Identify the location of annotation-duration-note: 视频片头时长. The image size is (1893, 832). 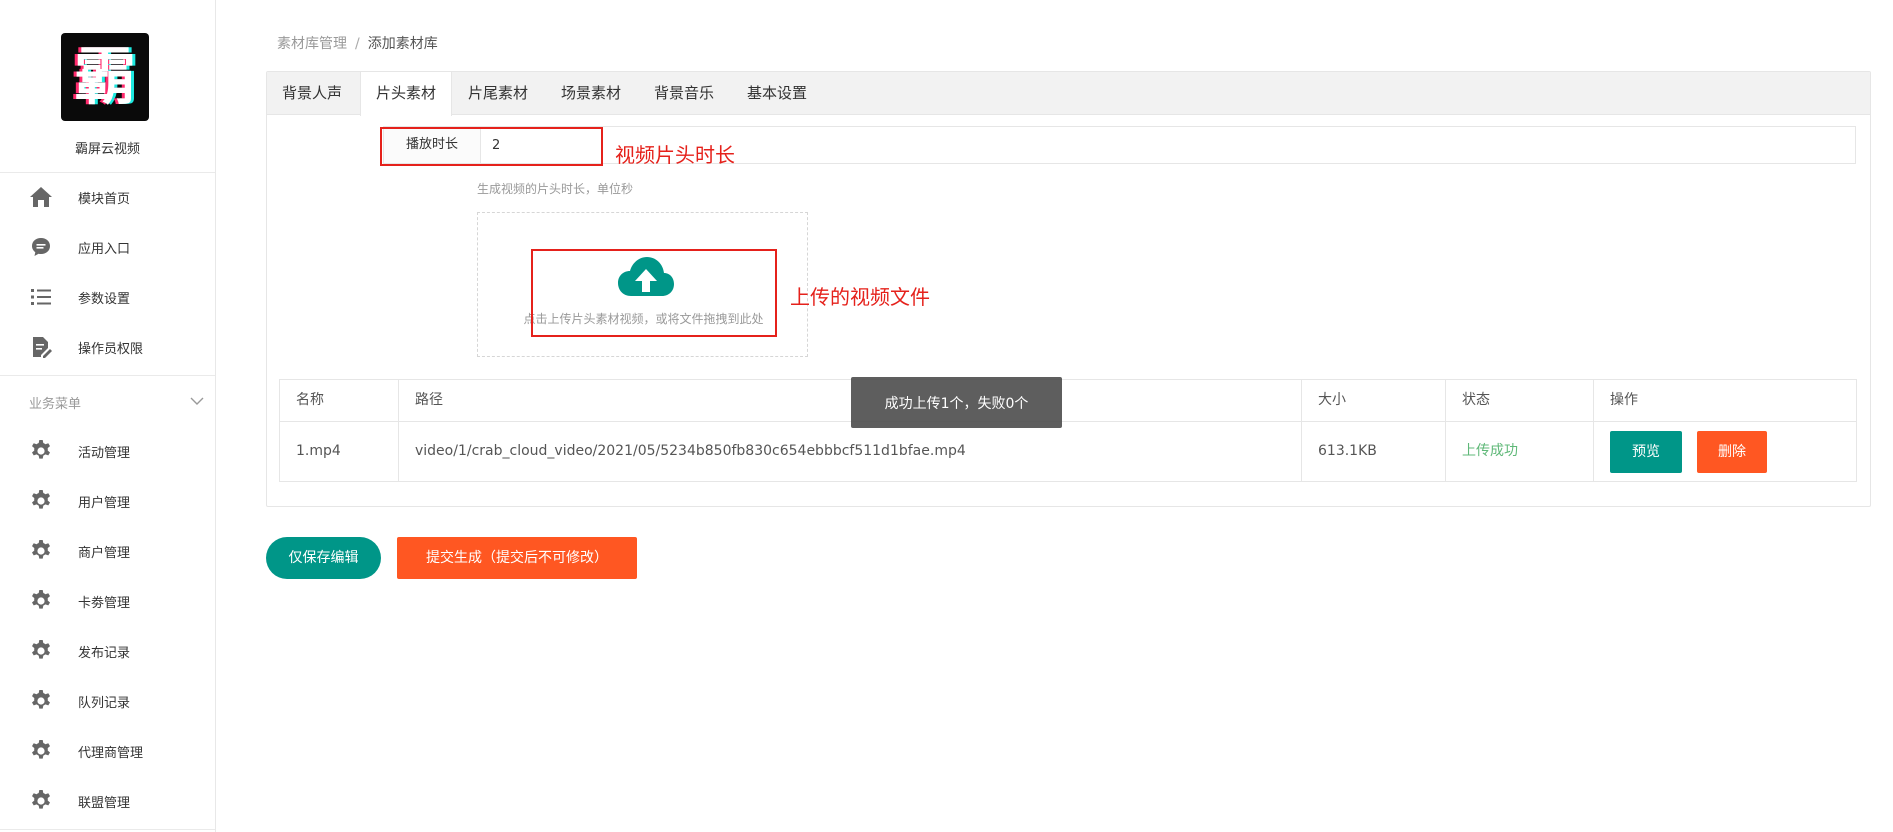
(675, 155).